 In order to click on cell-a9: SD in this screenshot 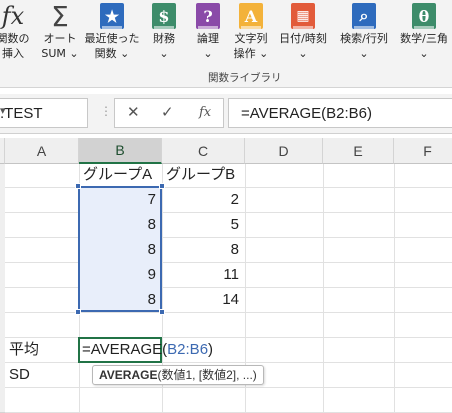, I will do `click(42, 375)`.